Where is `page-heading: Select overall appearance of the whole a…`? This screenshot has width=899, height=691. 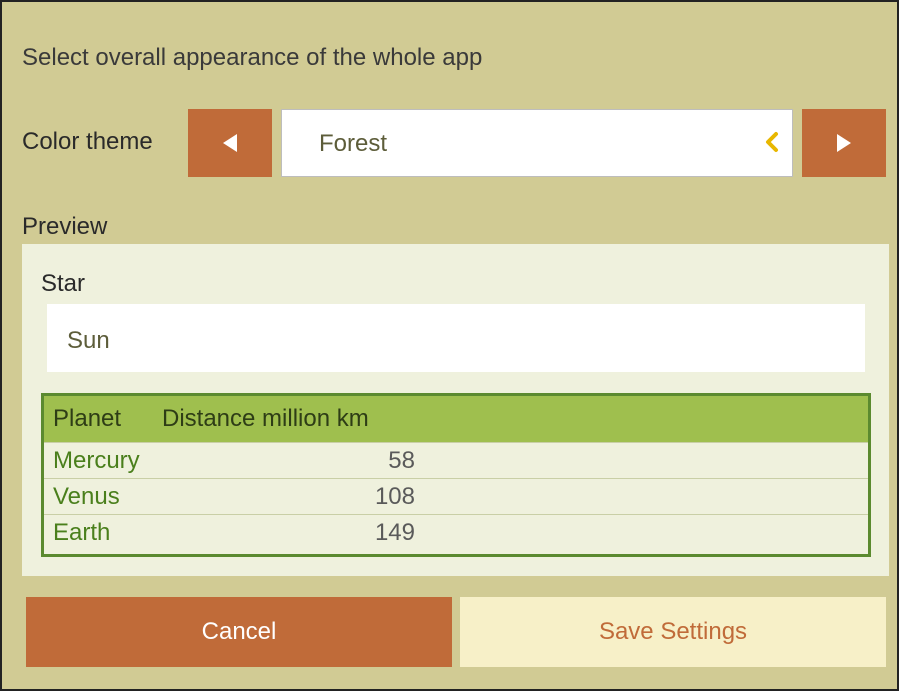 page-heading: Select overall appearance of the whole a… is located at coordinates (252, 57).